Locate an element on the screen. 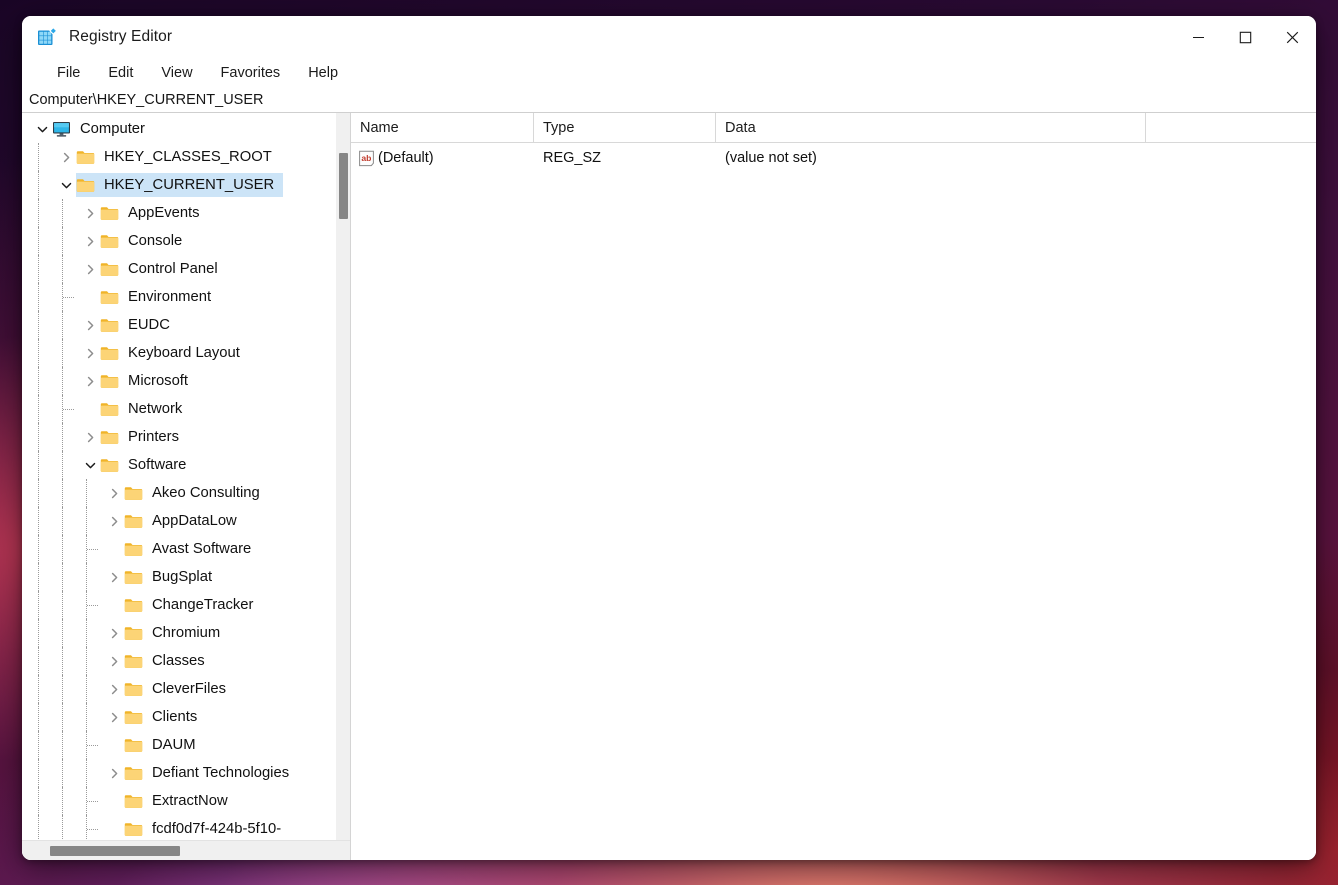  tree-item-content: DAUM is located at coordinates (164, 745).